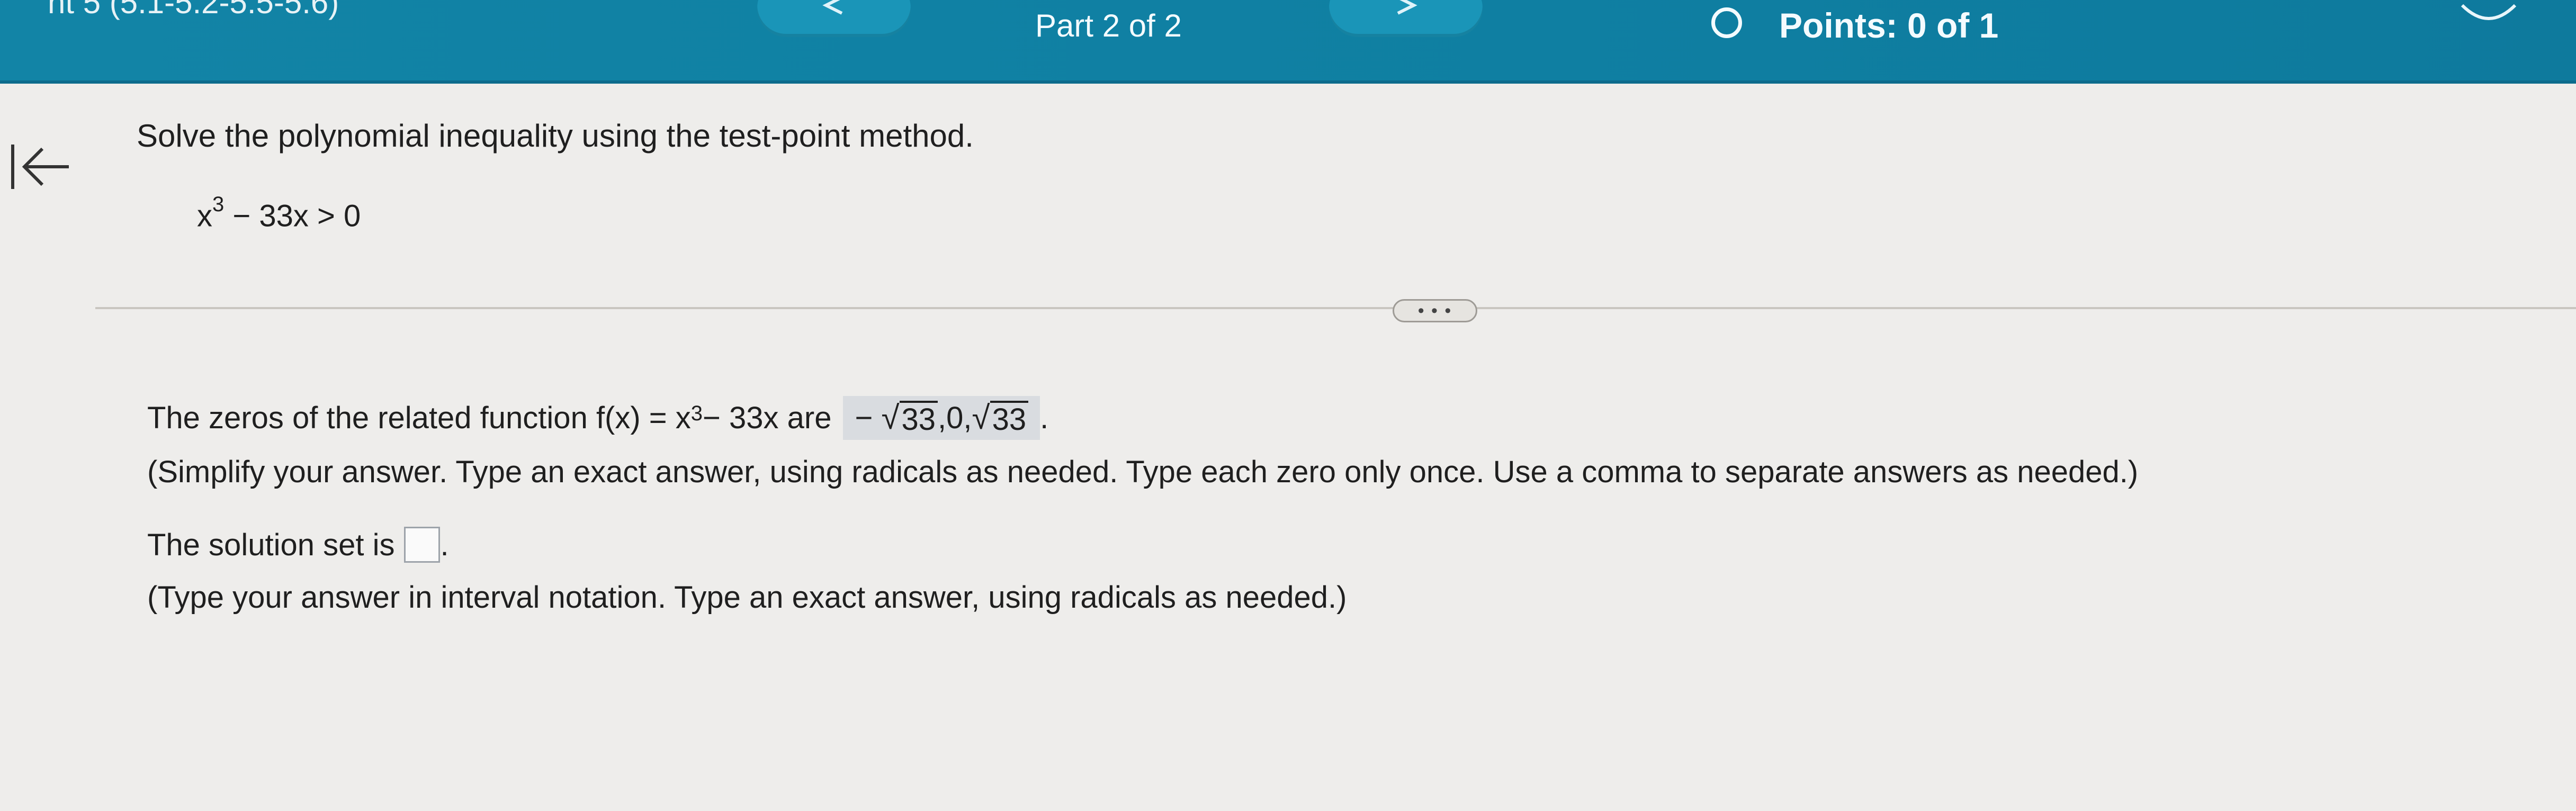  Describe the element at coordinates (1108, 25) in the screenshot. I see `part-indicator: Part 2 of 2` at that location.